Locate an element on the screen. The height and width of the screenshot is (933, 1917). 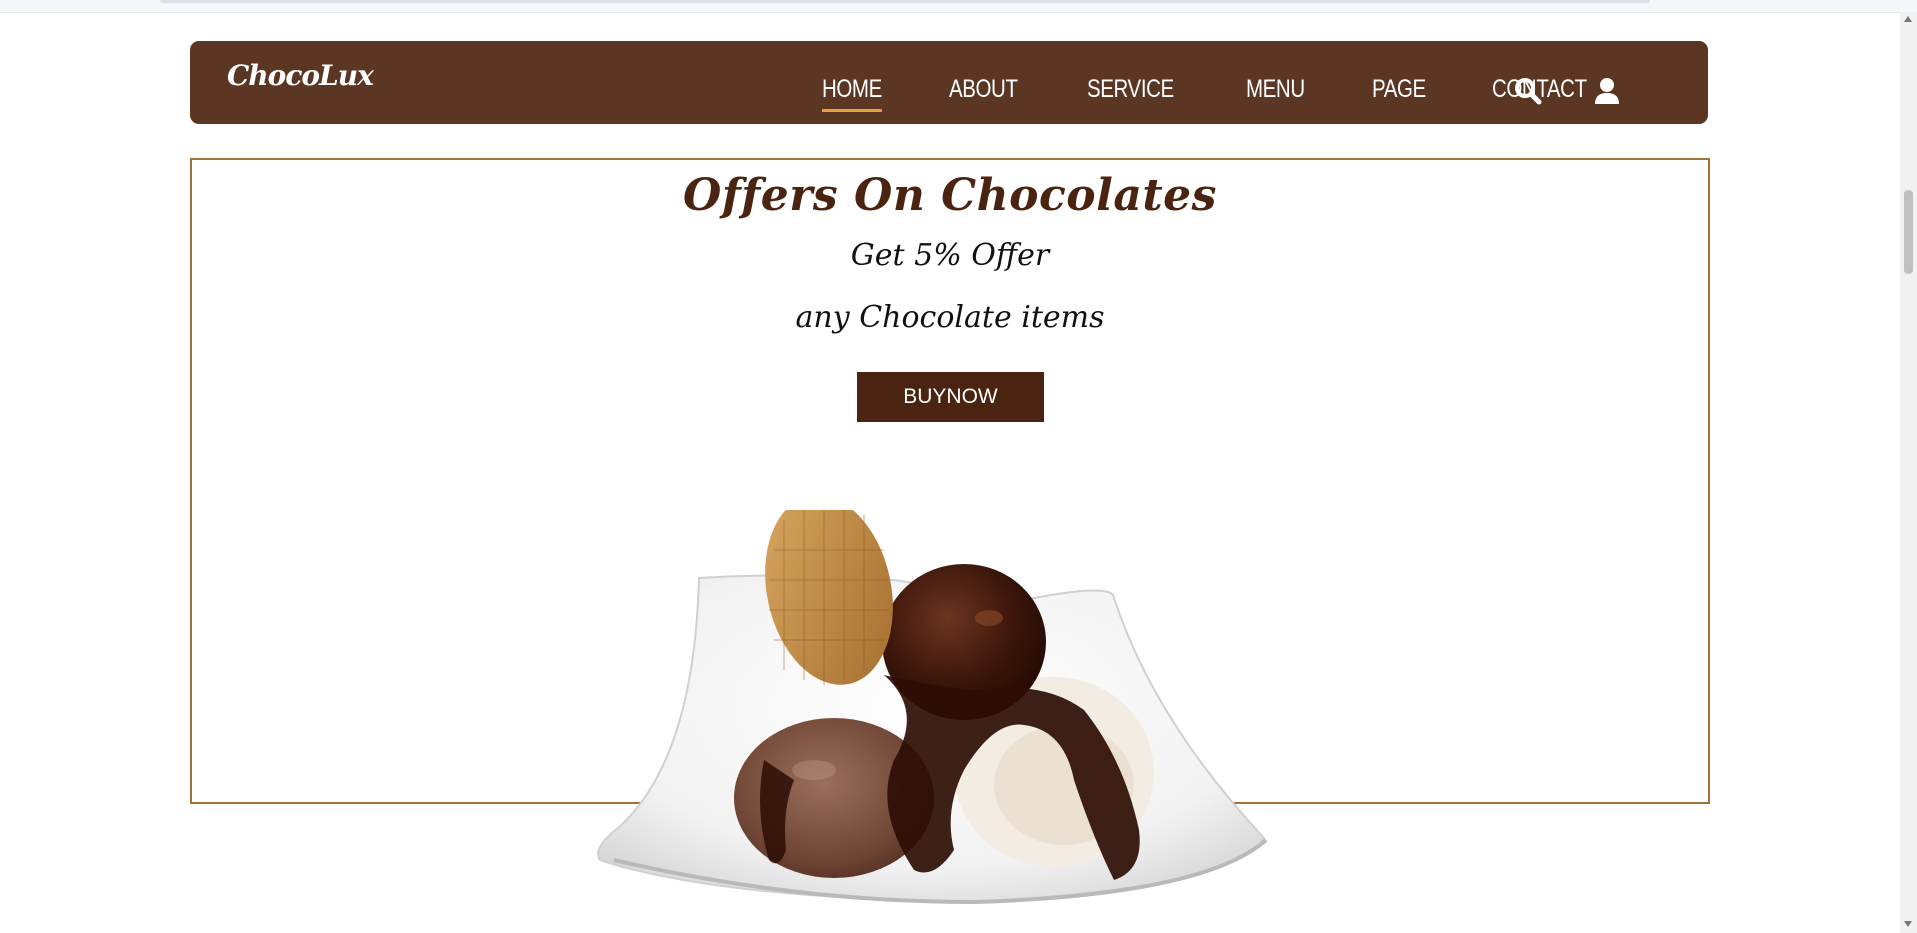
nav-item-menu: MENU is located at coordinates (1275, 89).